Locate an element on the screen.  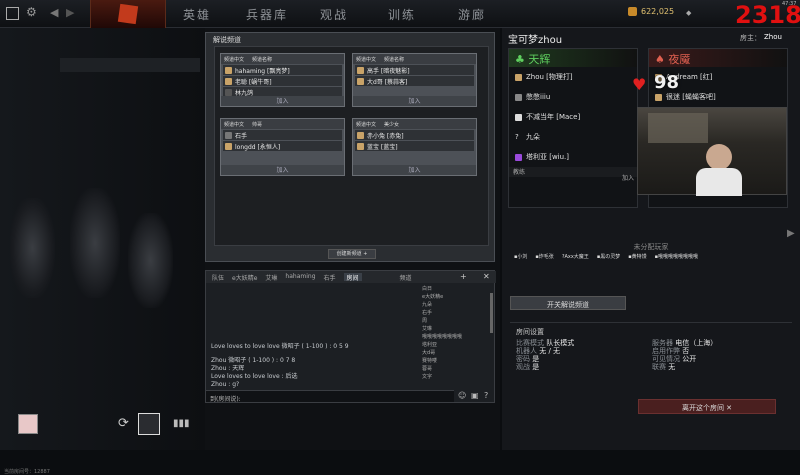
chat-tab-room: 房间 is located at coordinates (352, 277).